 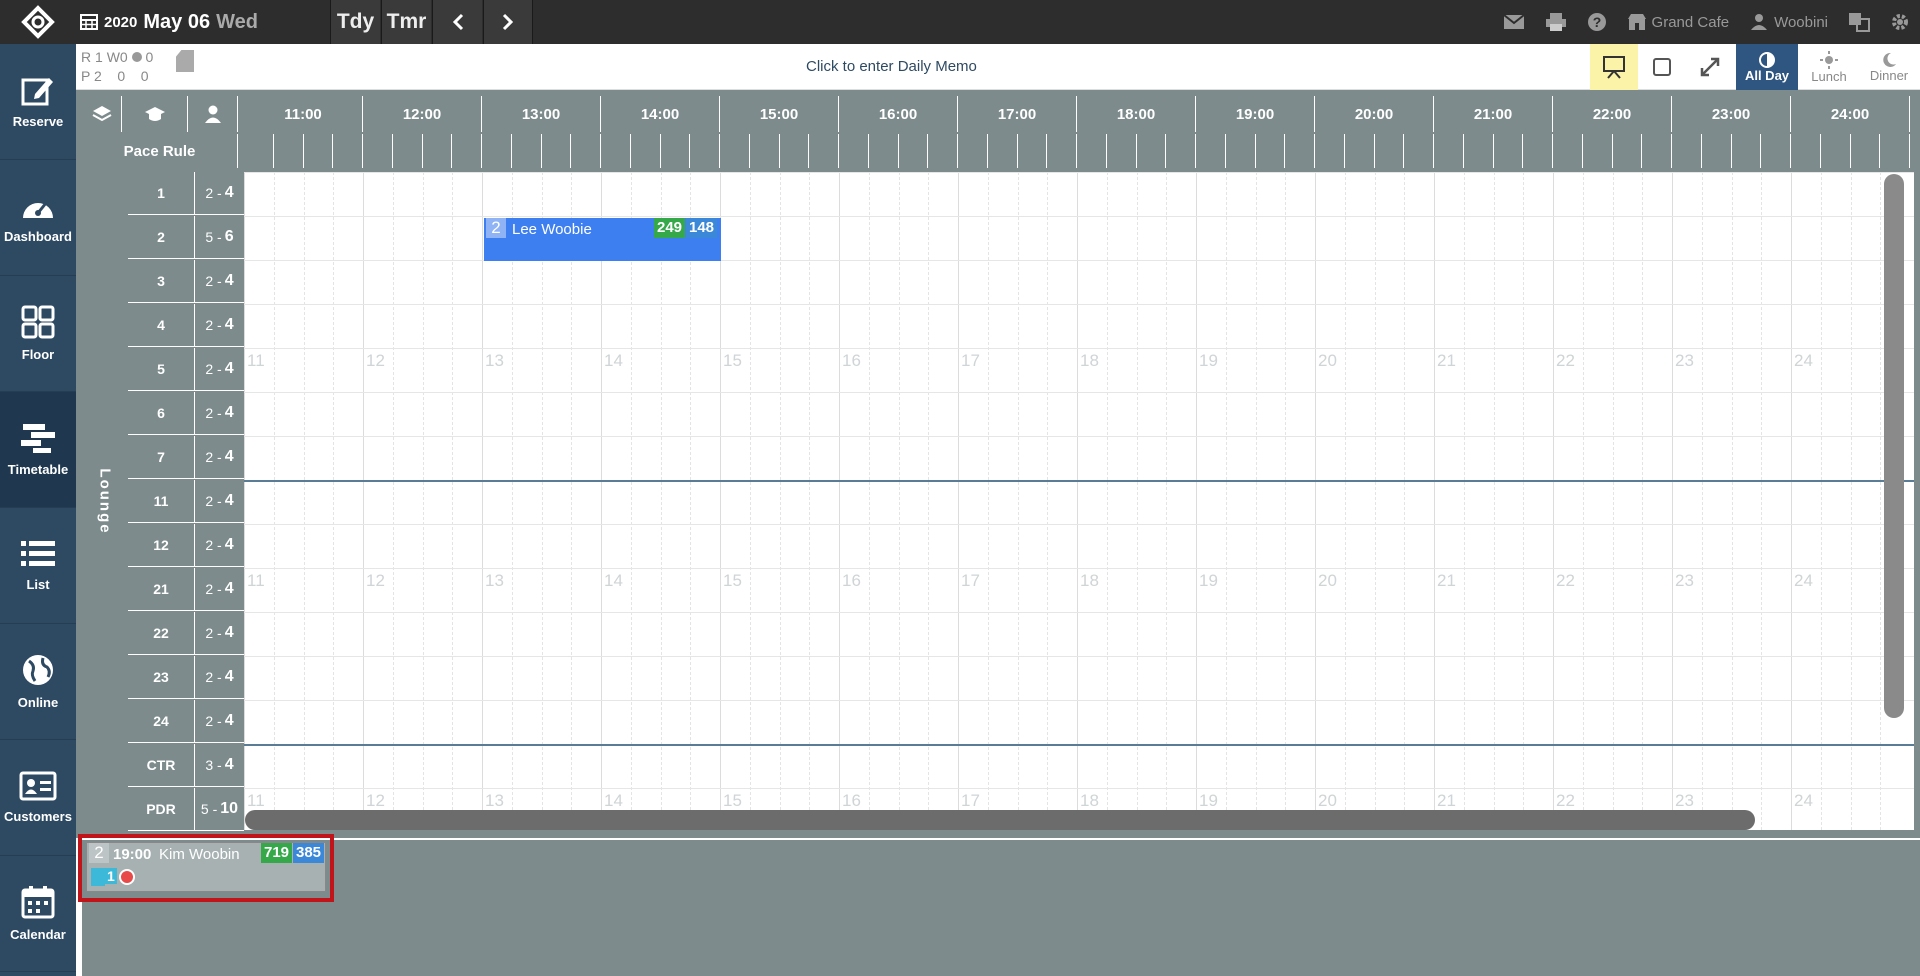 I want to click on capacity-sort-button, so click(x=213, y=114).